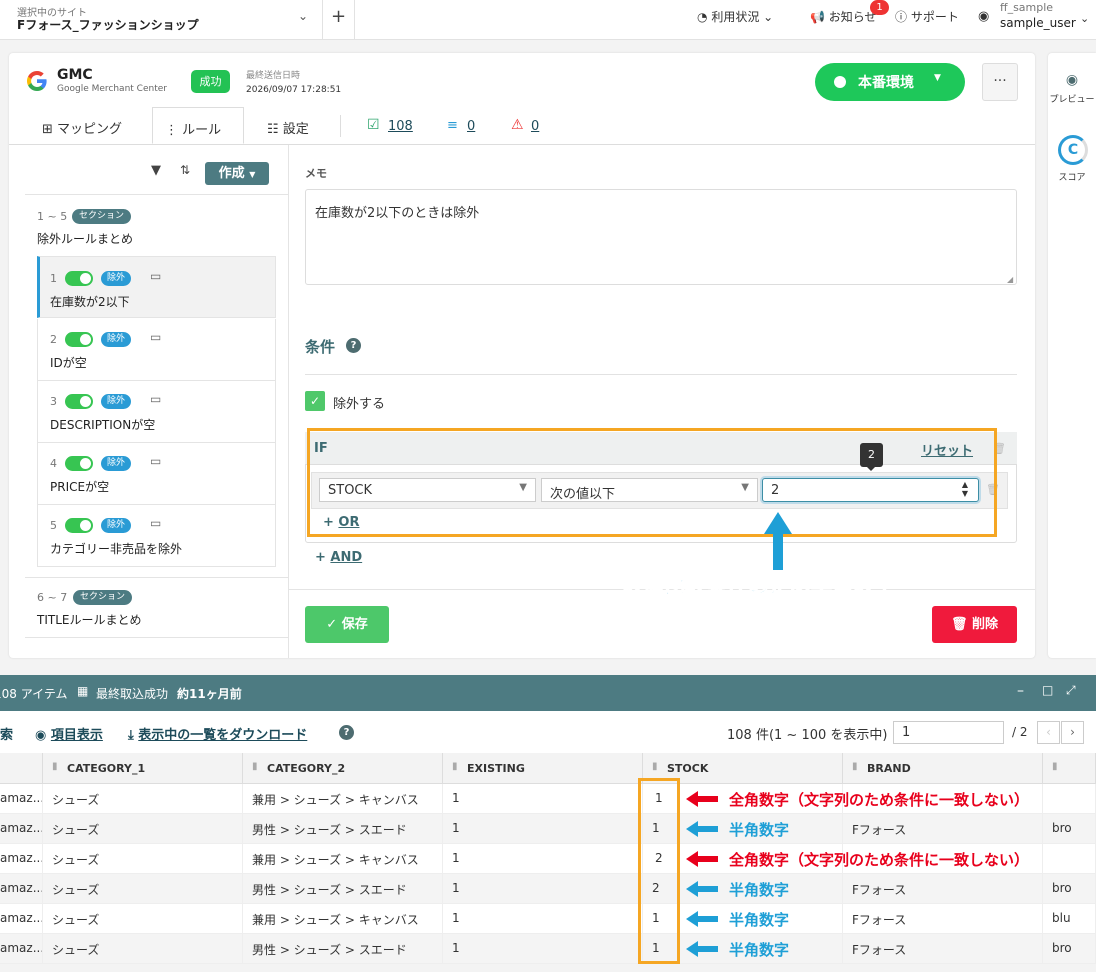 This screenshot has height=972, width=1096. Describe the element at coordinates (1038, 23) in the screenshot. I see `user-name: sample_user` at that location.